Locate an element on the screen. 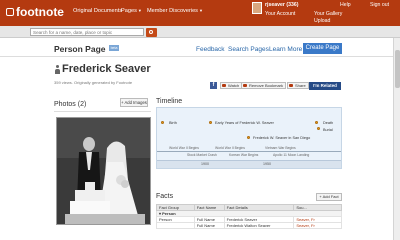 The height and width of the screenshot is (240, 400). nav-original-documents: Original Documents is located at coordinates (97, 11).